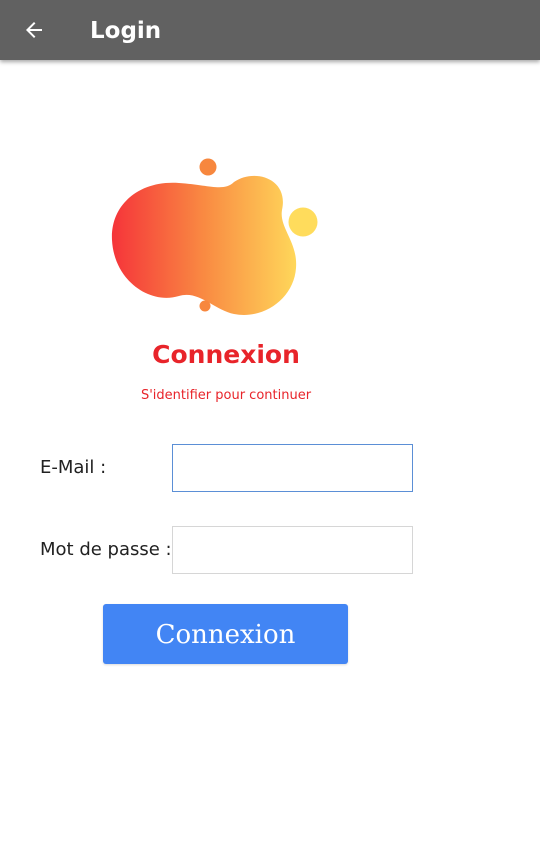  What do you see at coordinates (106, 549) in the screenshot?
I see `password-label: Mot de passe :` at bounding box center [106, 549].